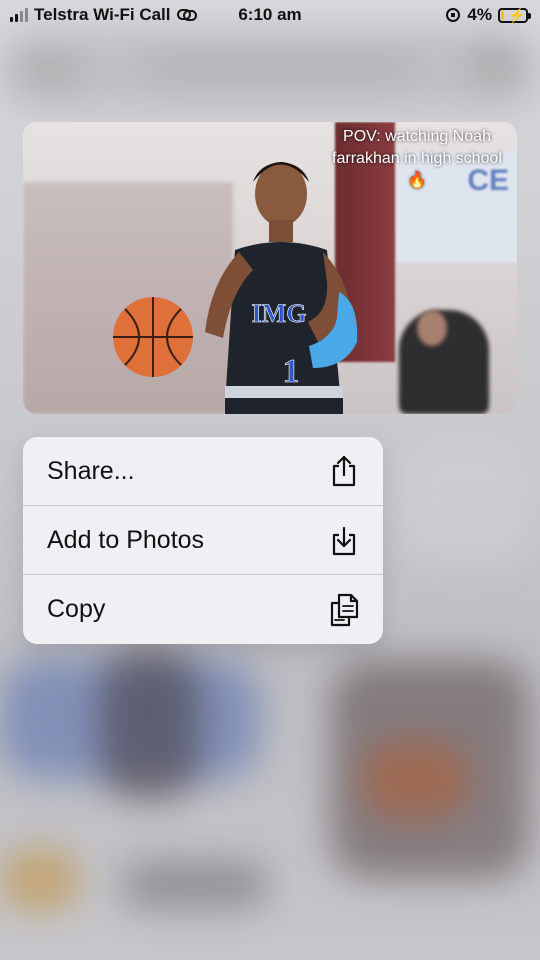 This screenshot has width=540, height=960. Describe the element at coordinates (344, 471) in the screenshot. I see `share-icon` at that location.